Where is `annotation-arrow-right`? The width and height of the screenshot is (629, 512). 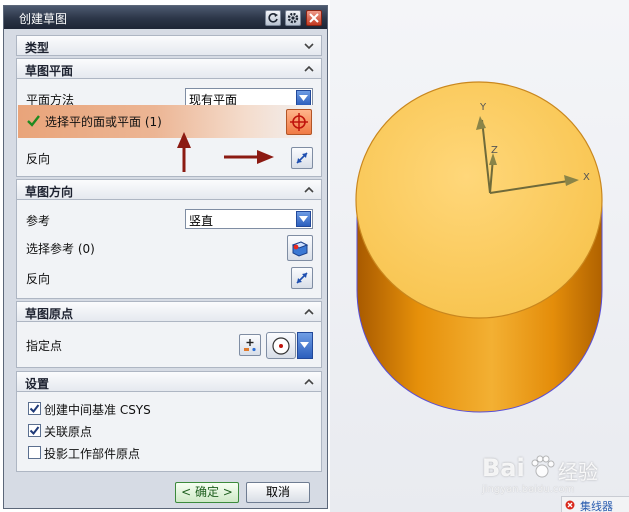
annotation-arrow-right is located at coordinates (249, 157).